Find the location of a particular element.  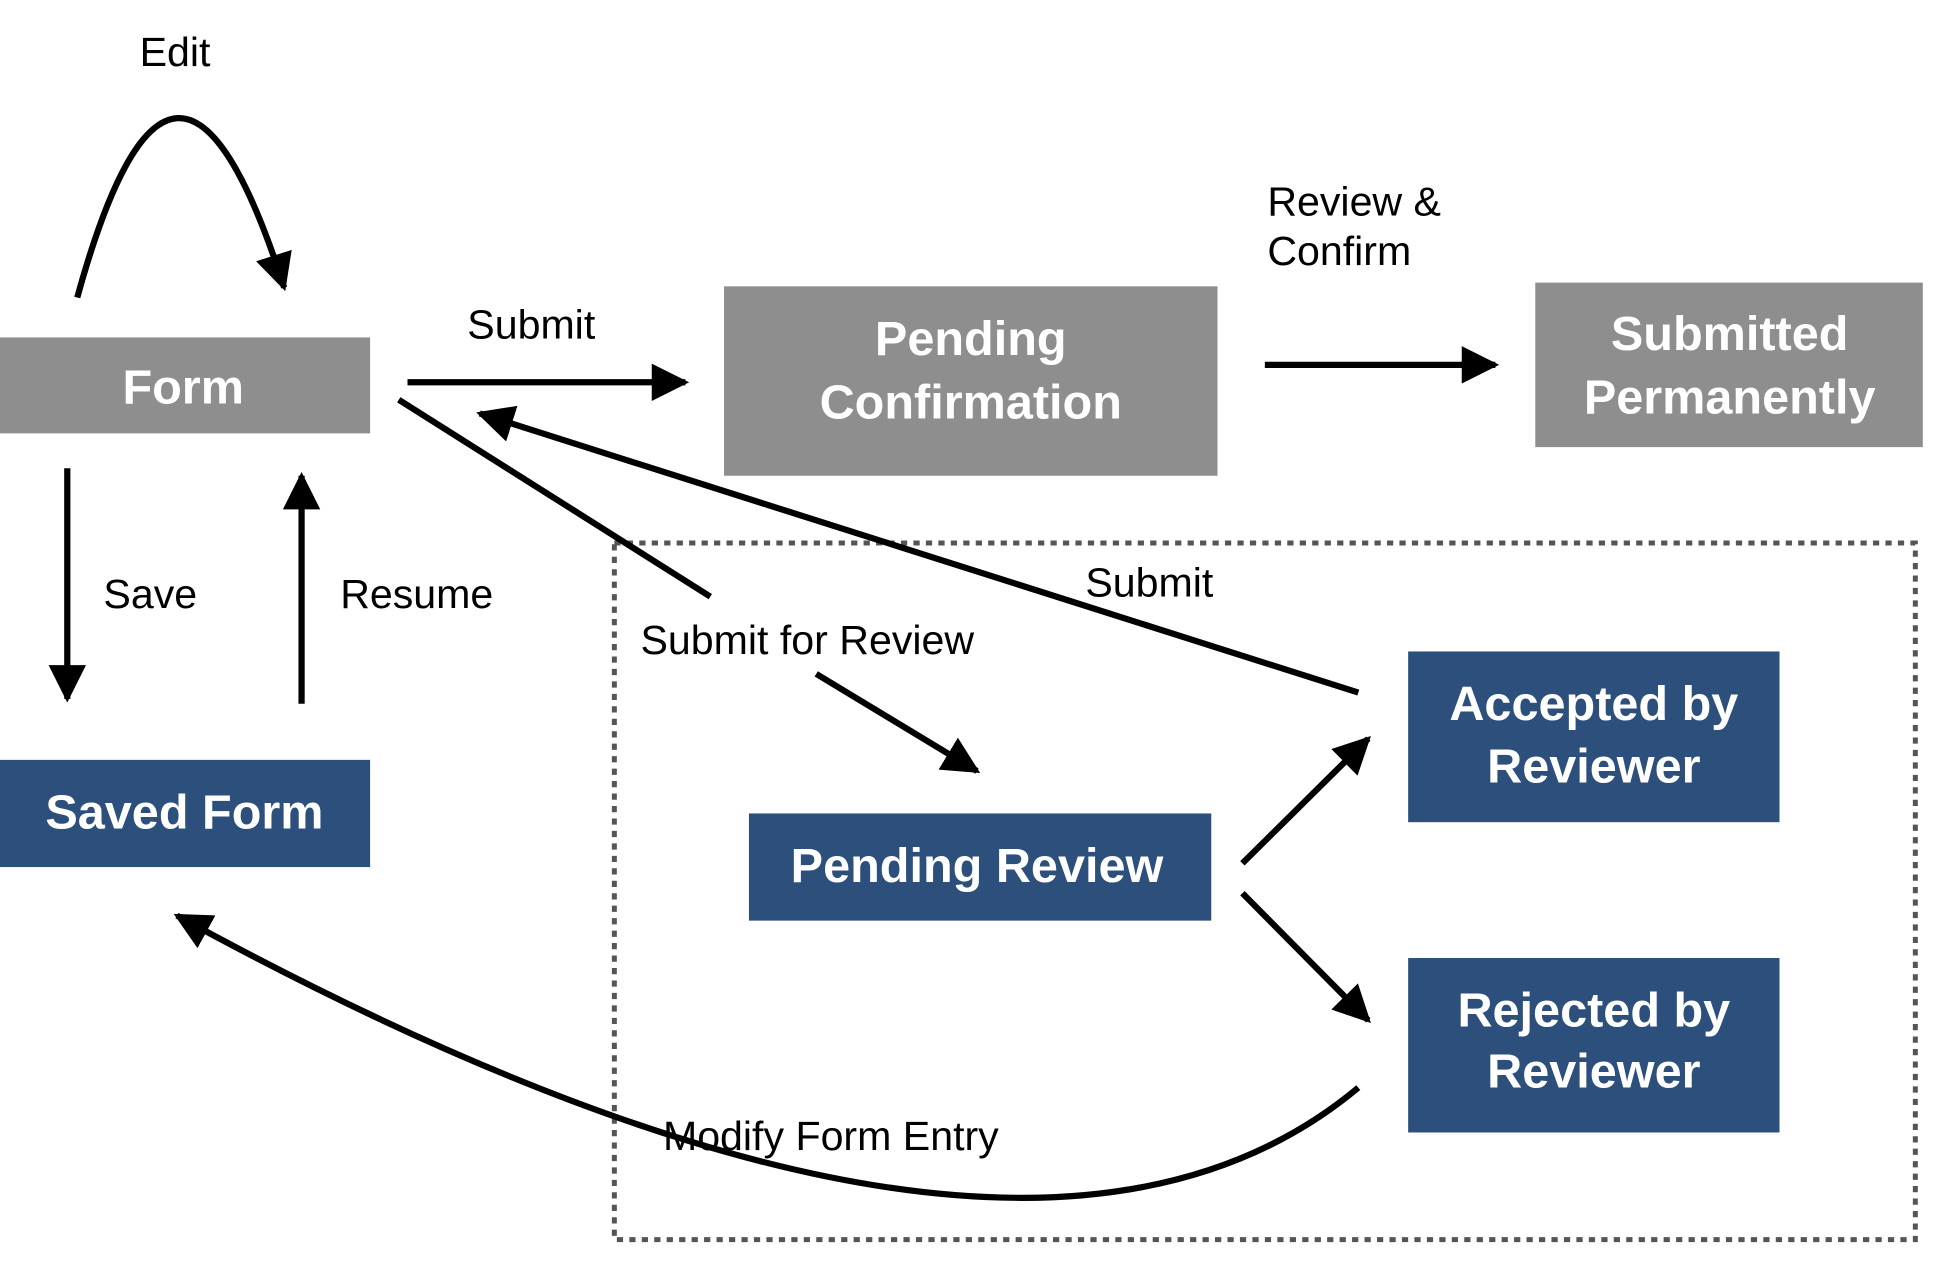

edge-label-edit: Edit is located at coordinates (175, 52).